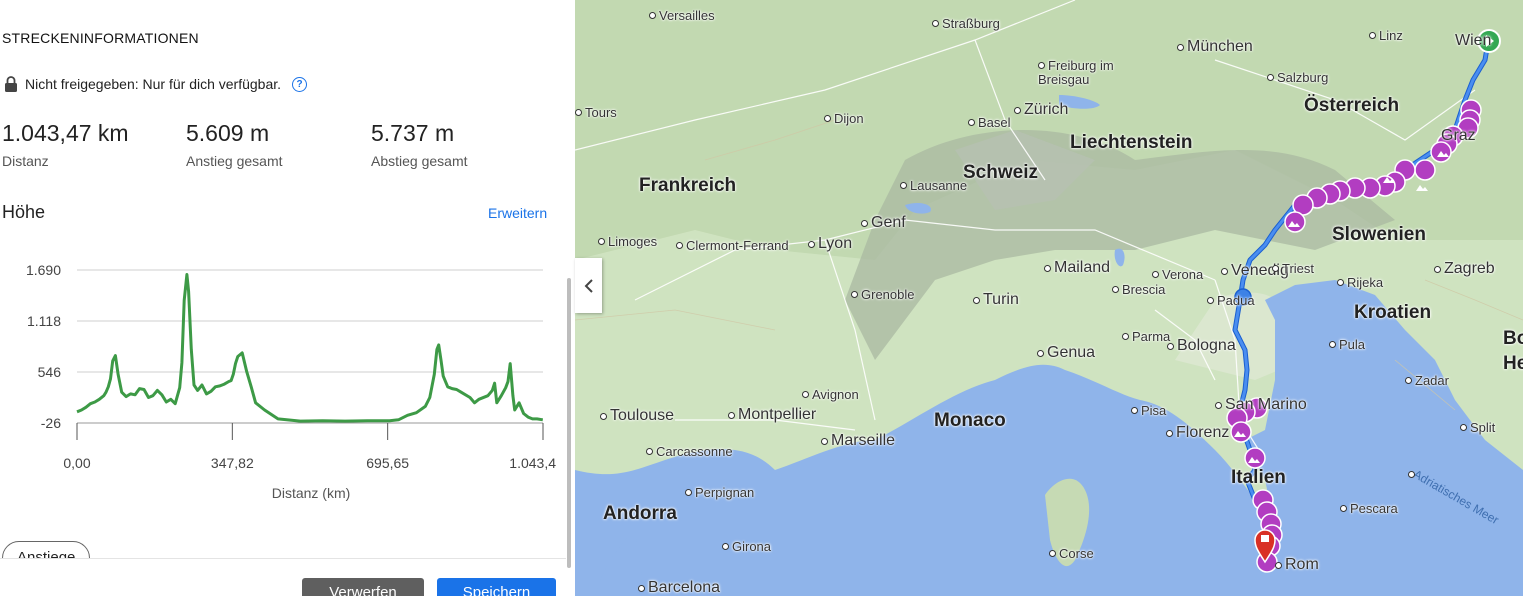 This screenshot has width=1523, height=596. I want to click on collapse-panel-button, so click(588, 285).